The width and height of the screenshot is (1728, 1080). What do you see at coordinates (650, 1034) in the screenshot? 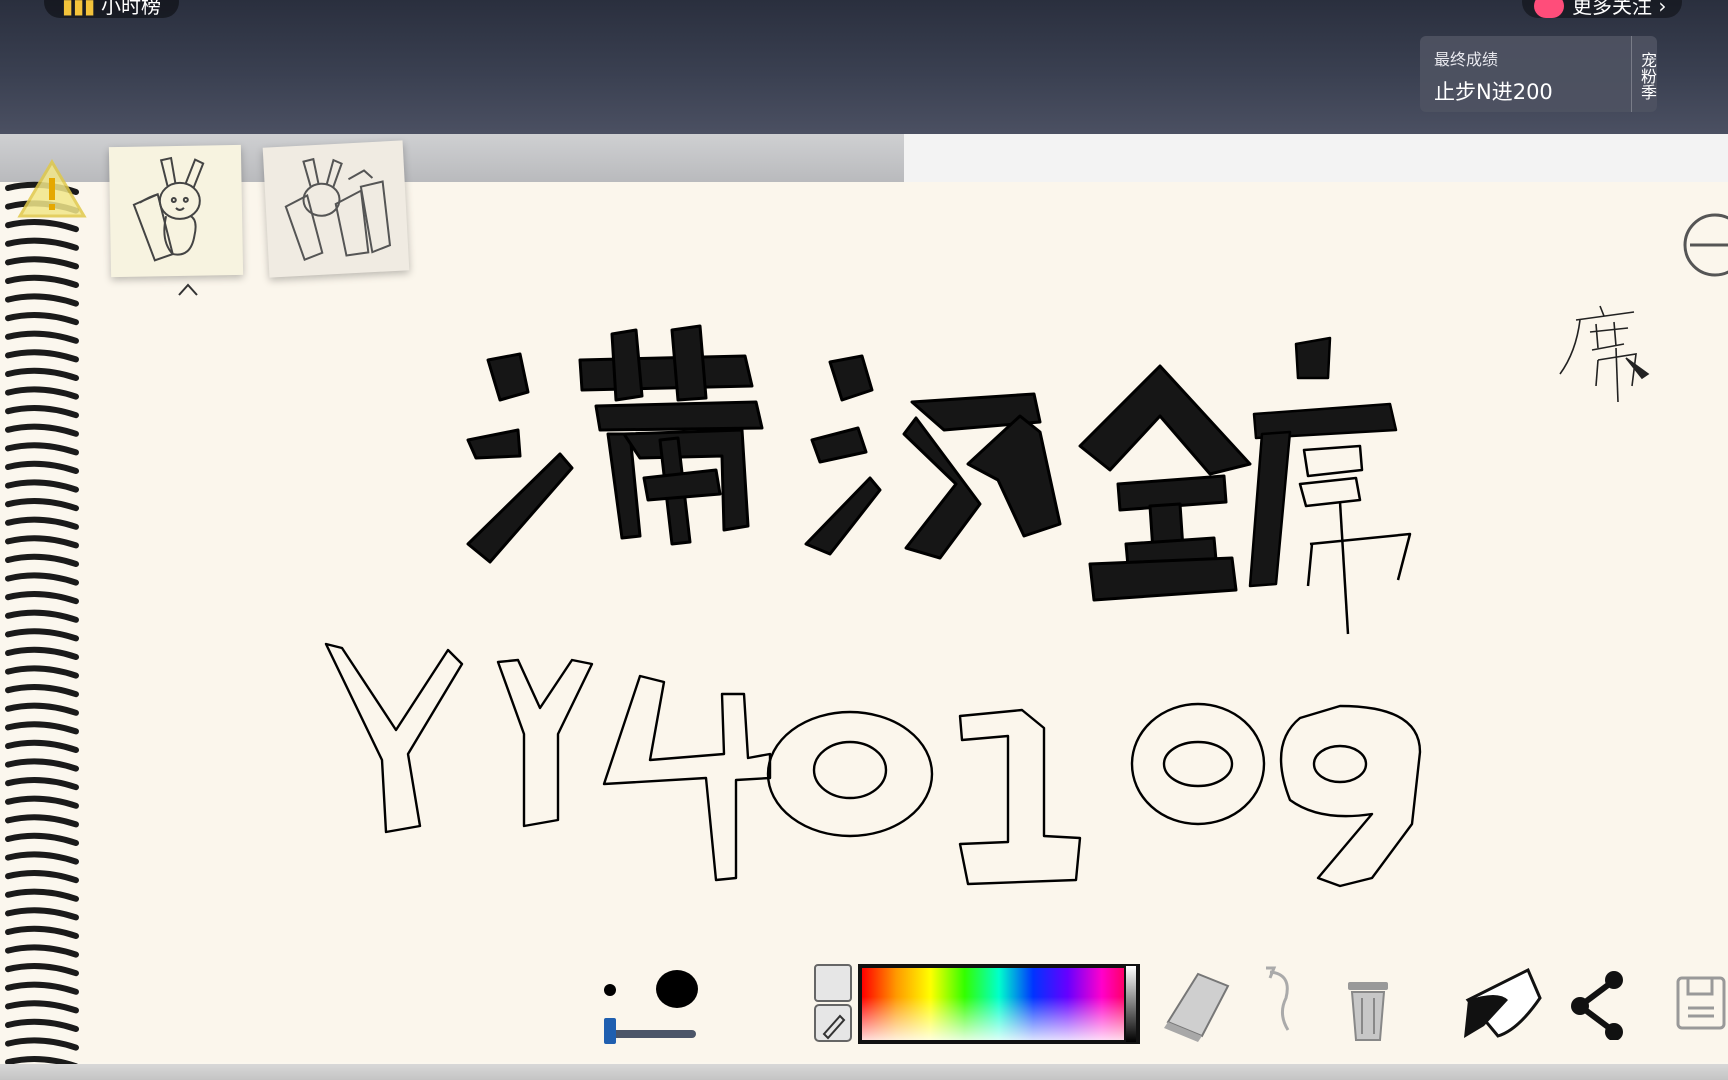
I see `brush-size-slider` at bounding box center [650, 1034].